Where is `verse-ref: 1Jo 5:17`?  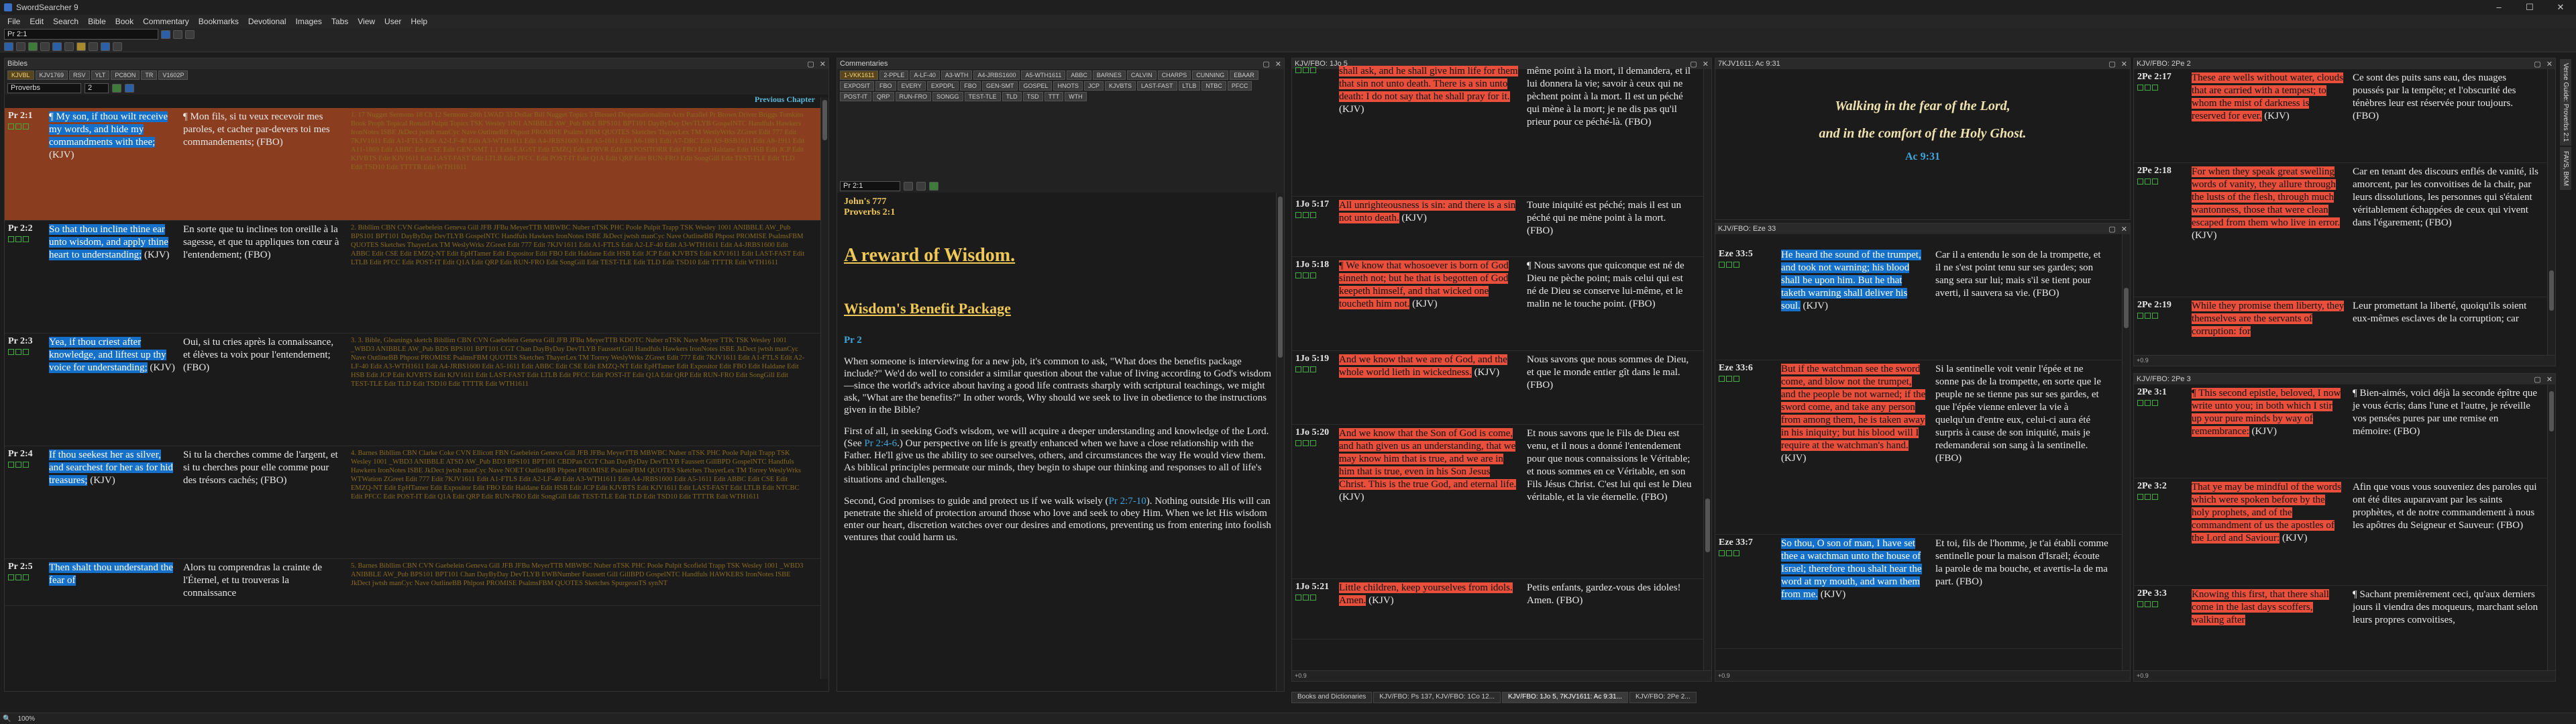
verse-ref: 1Jo 5:17 is located at coordinates (1313, 226).